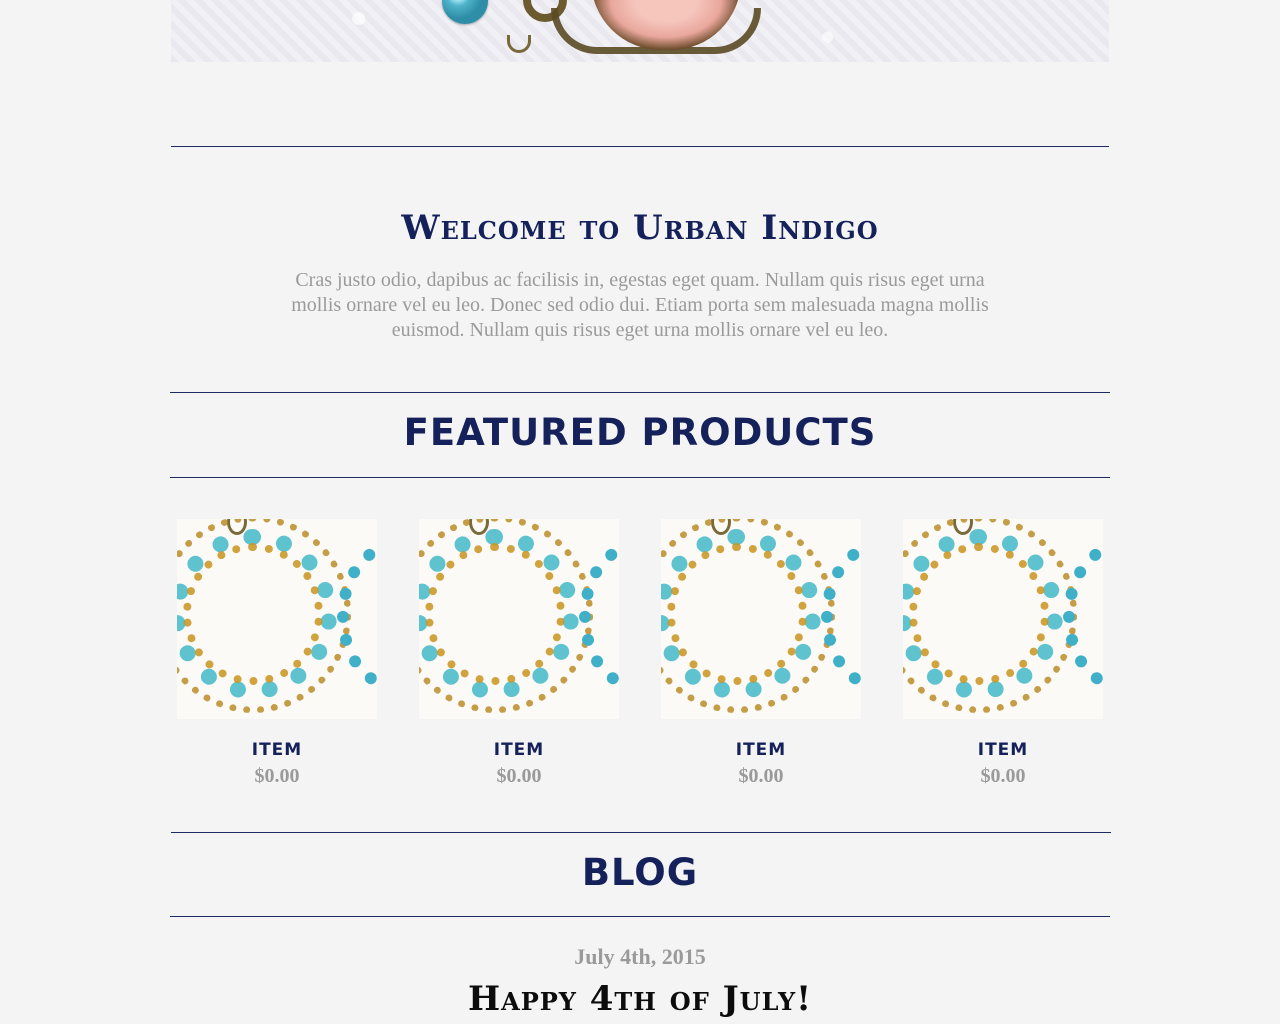  What do you see at coordinates (519, 44) in the screenshot?
I see `earring-hook` at bounding box center [519, 44].